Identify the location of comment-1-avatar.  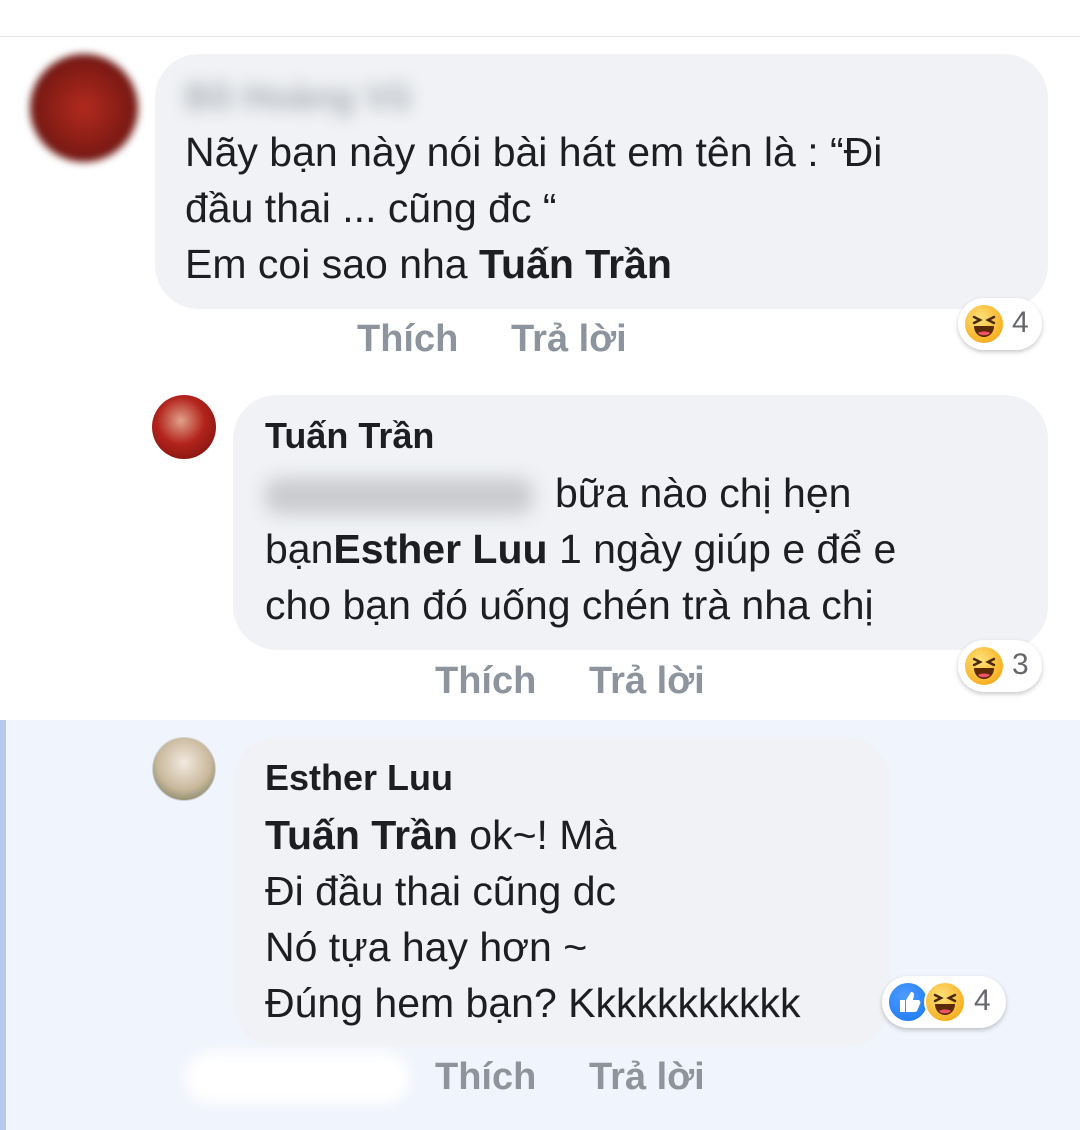
(84, 108).